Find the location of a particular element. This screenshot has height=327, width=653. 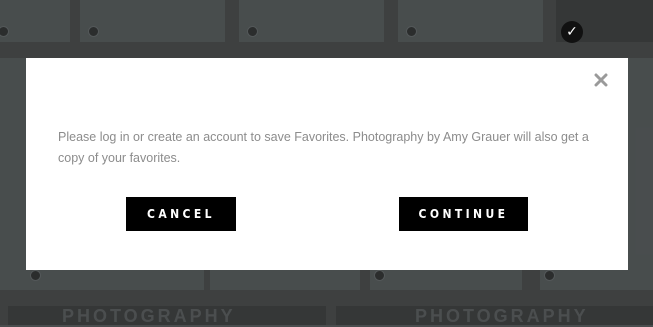

continue-button: CONTINUE is located at coordinates (463, 214).